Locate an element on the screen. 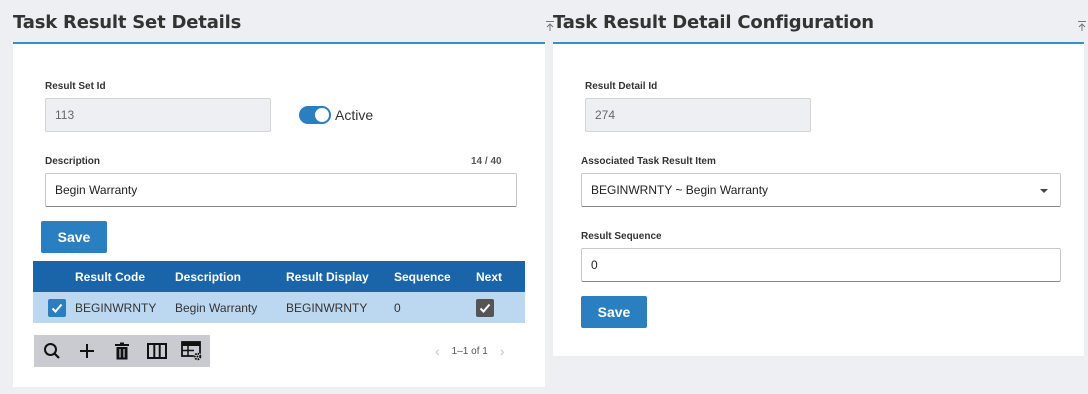 The height and width of the screenshot is (394, 1088). panel-title: Task Result Detail Configuration is located at coordinates (713, 22).